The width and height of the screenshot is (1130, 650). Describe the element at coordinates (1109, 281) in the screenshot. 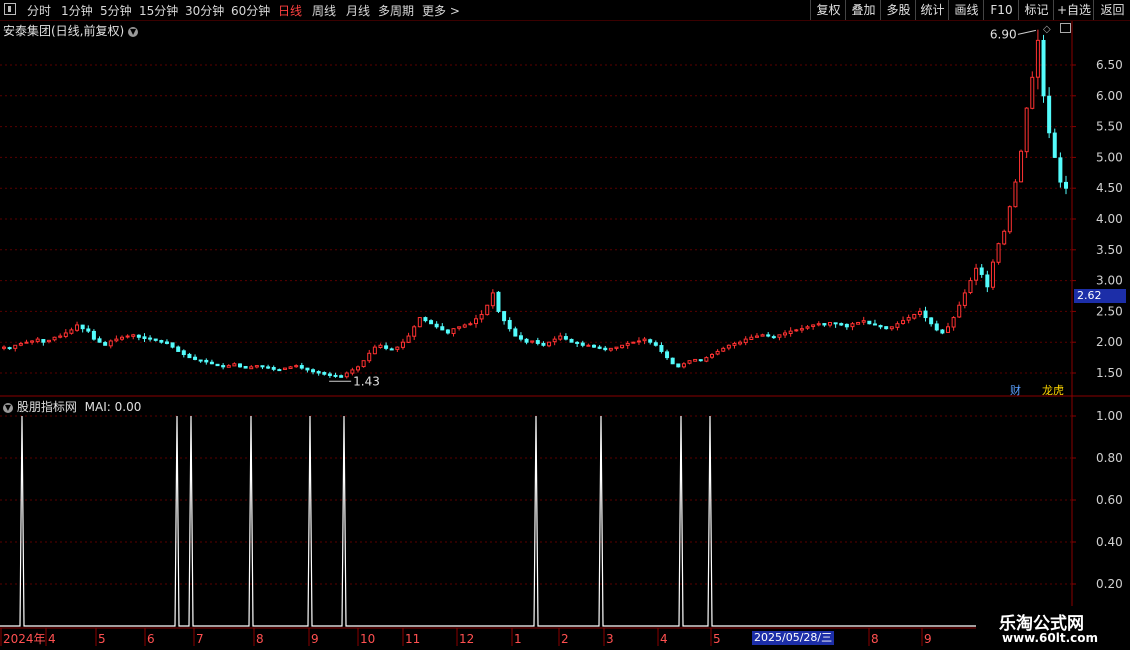

I see `price-tick-label: 3.00` at that location.